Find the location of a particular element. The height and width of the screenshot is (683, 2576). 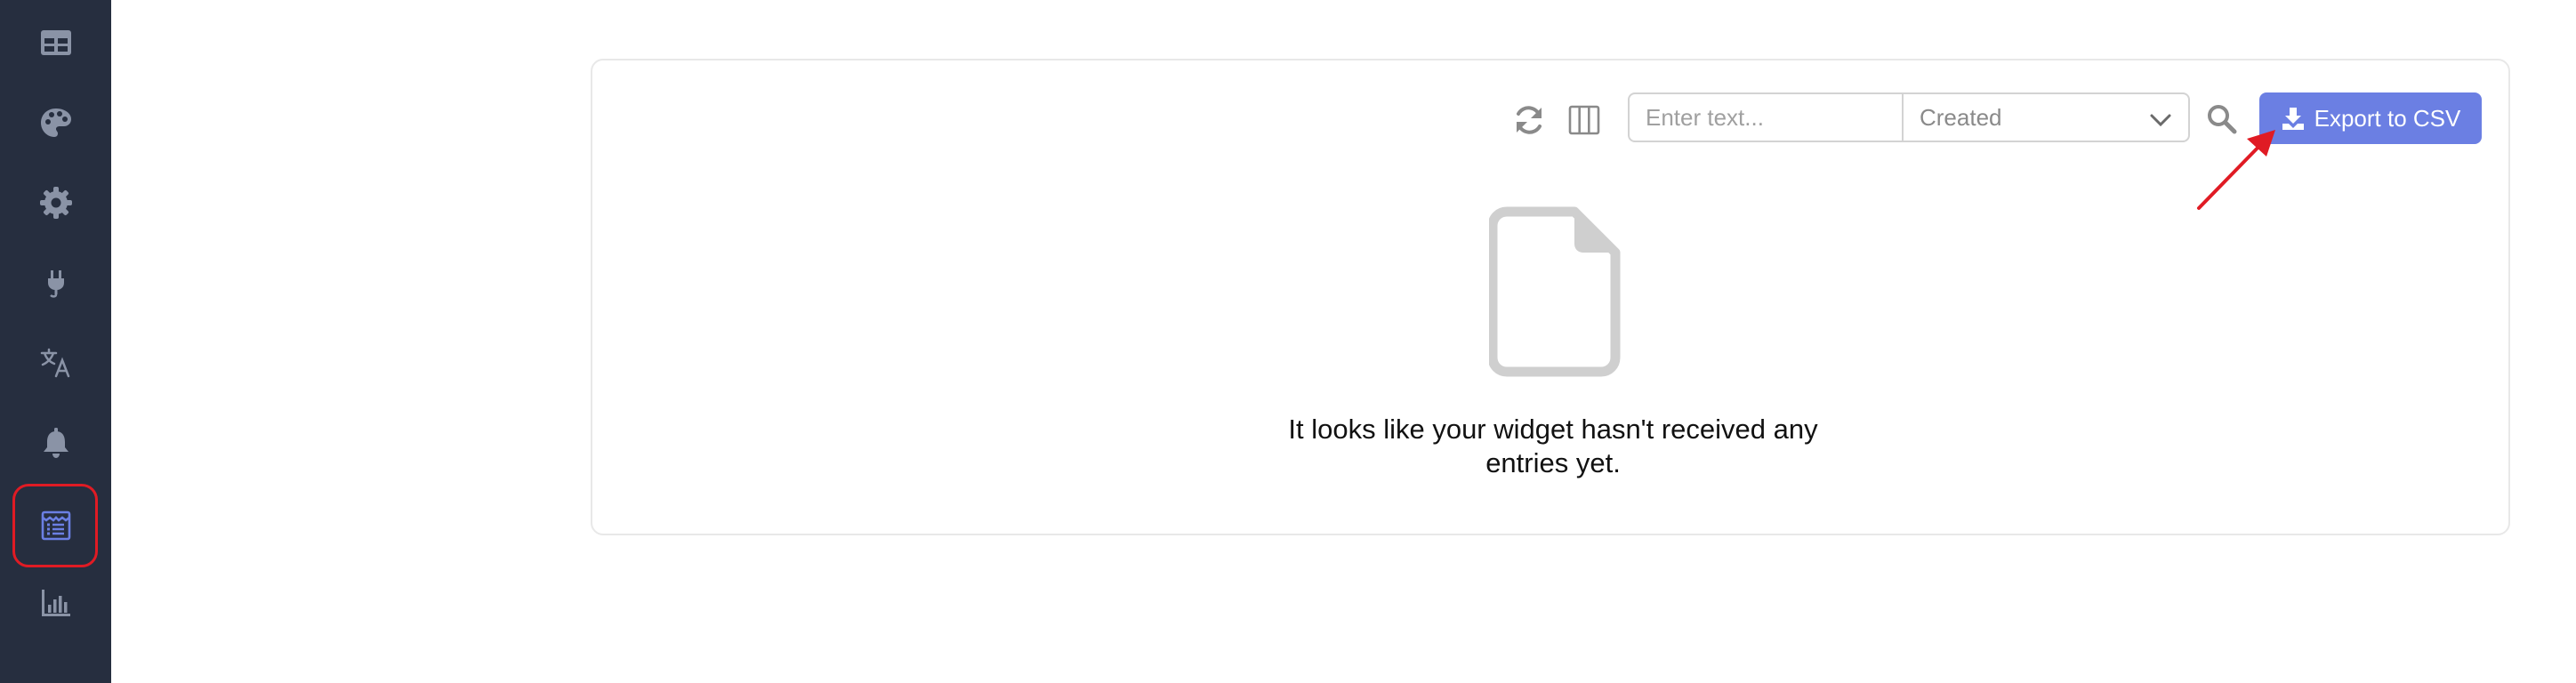

active-highlight is located at coordinates (55, 525).